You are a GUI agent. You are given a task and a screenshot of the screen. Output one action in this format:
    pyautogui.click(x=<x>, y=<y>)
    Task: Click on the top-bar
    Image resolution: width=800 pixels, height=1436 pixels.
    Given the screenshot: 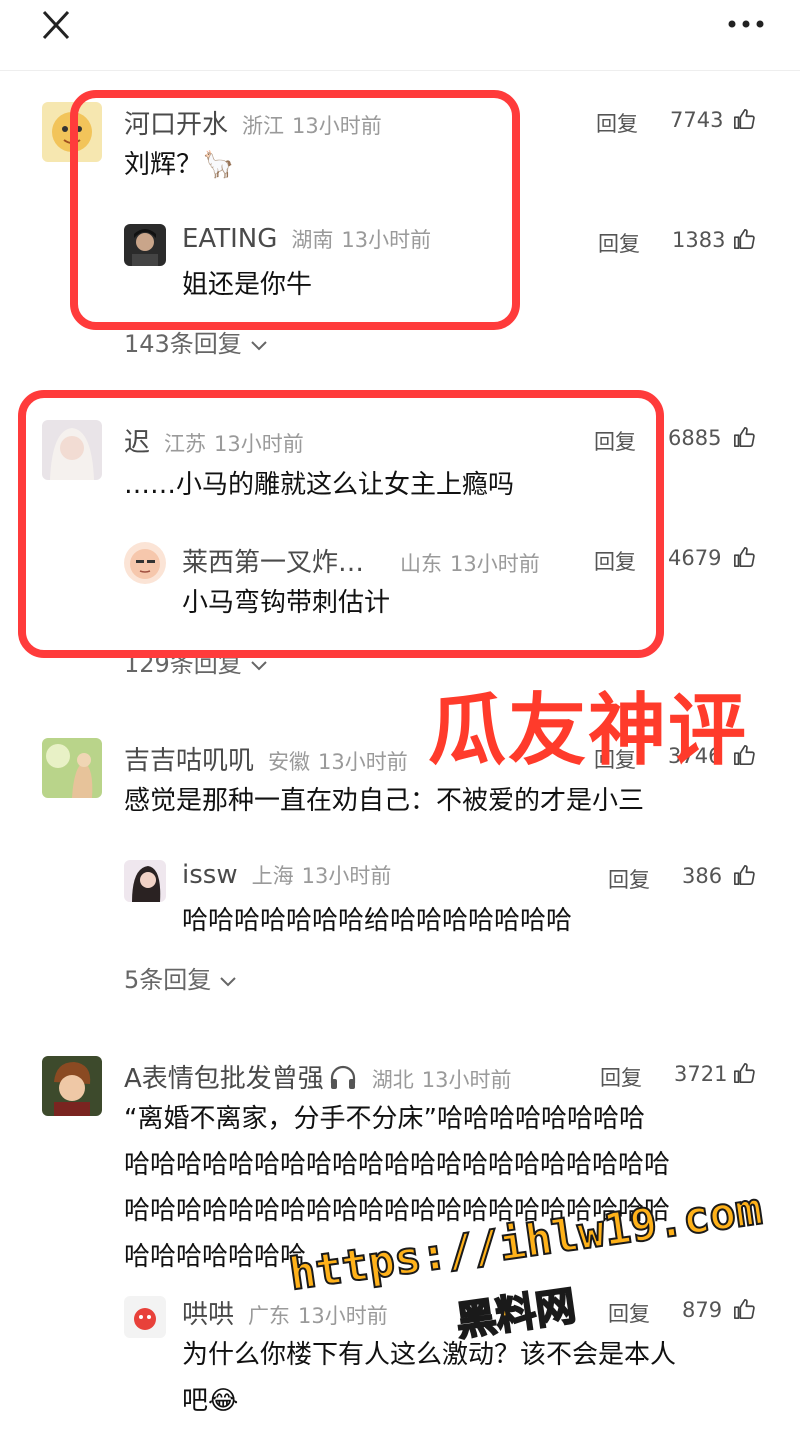 What is the action you would take?
    pyautogui.click(x=400, y=35)
    